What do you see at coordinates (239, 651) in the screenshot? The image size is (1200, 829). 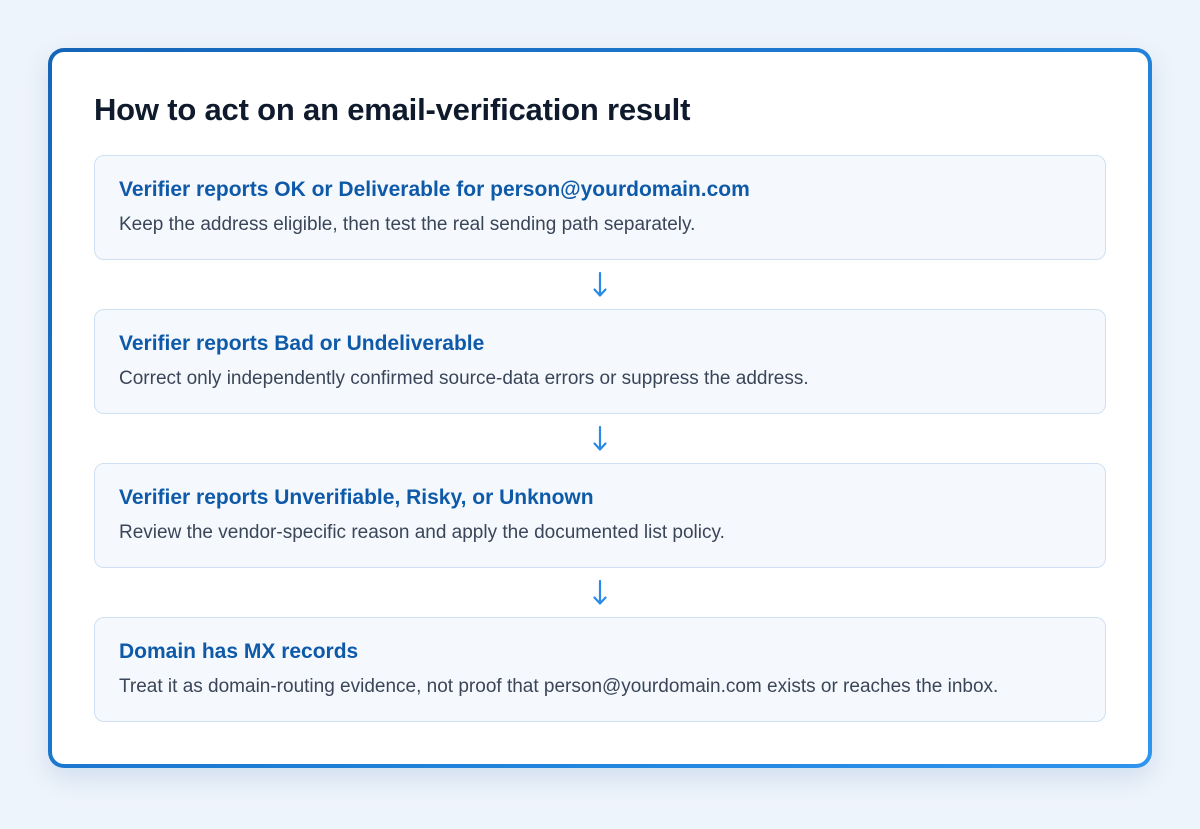 I see `step-heading: Domain has MX records` at bounding box center [239, 651].